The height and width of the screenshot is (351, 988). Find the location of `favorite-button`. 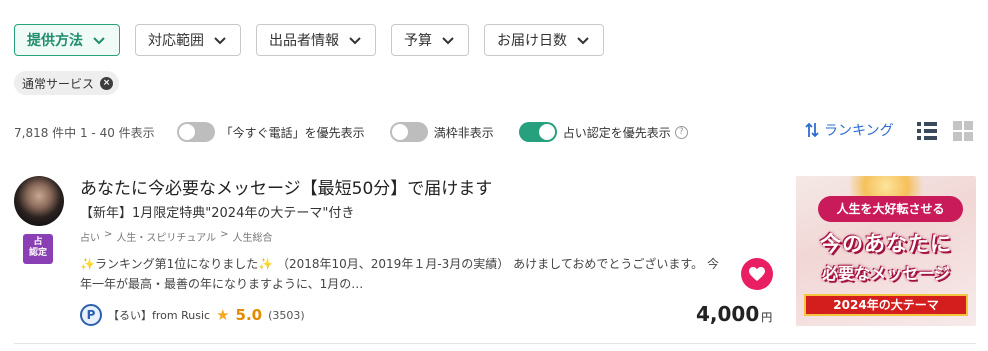

favorite-button is located at coordinates (757, 274).